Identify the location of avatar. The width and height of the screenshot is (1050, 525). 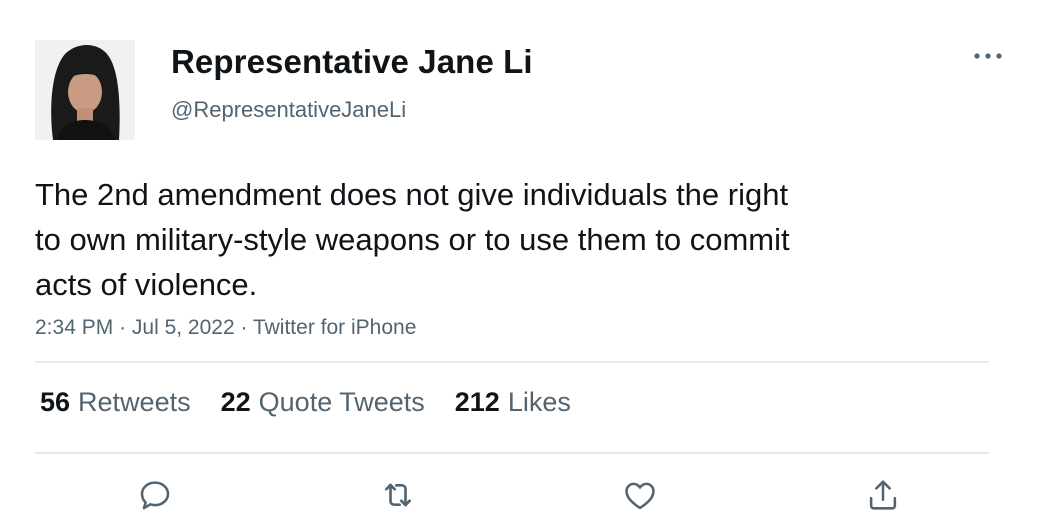
(85, 90).